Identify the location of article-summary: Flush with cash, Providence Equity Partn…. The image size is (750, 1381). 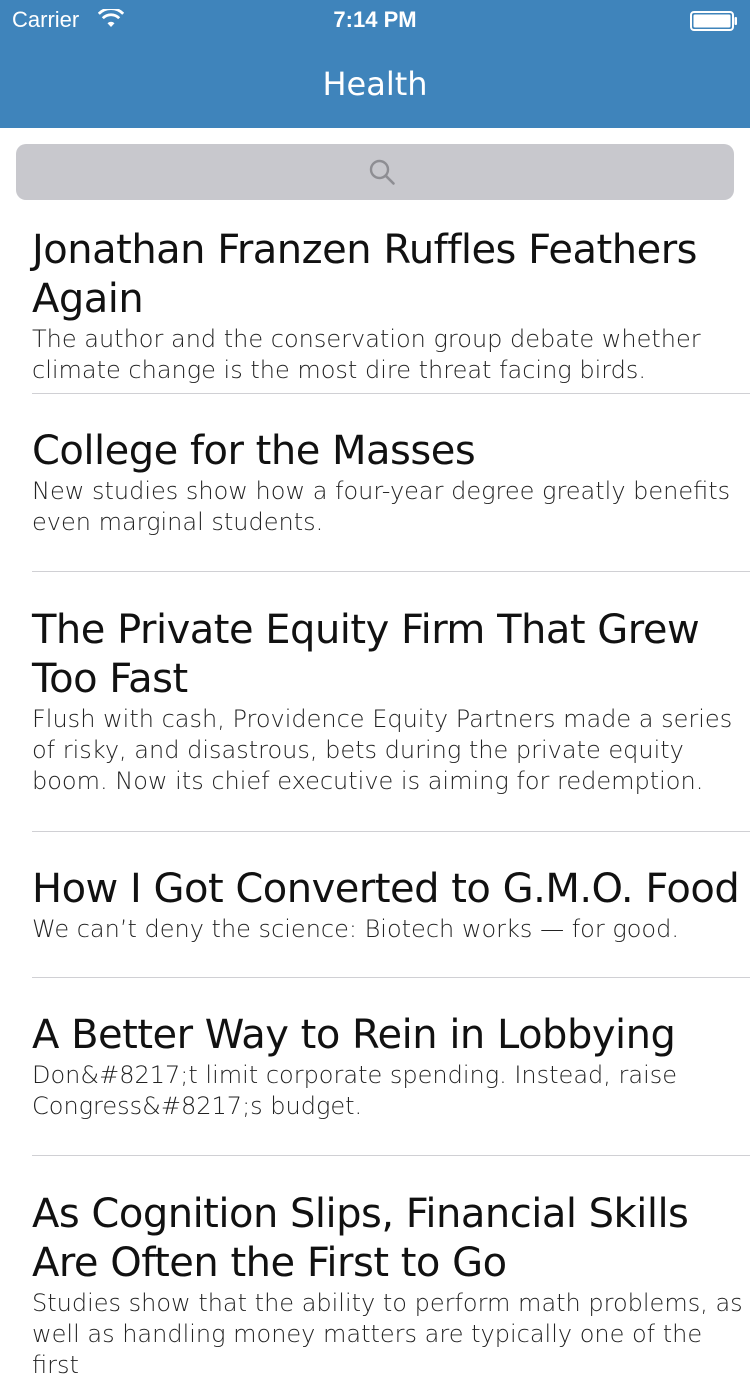
(382, 750).